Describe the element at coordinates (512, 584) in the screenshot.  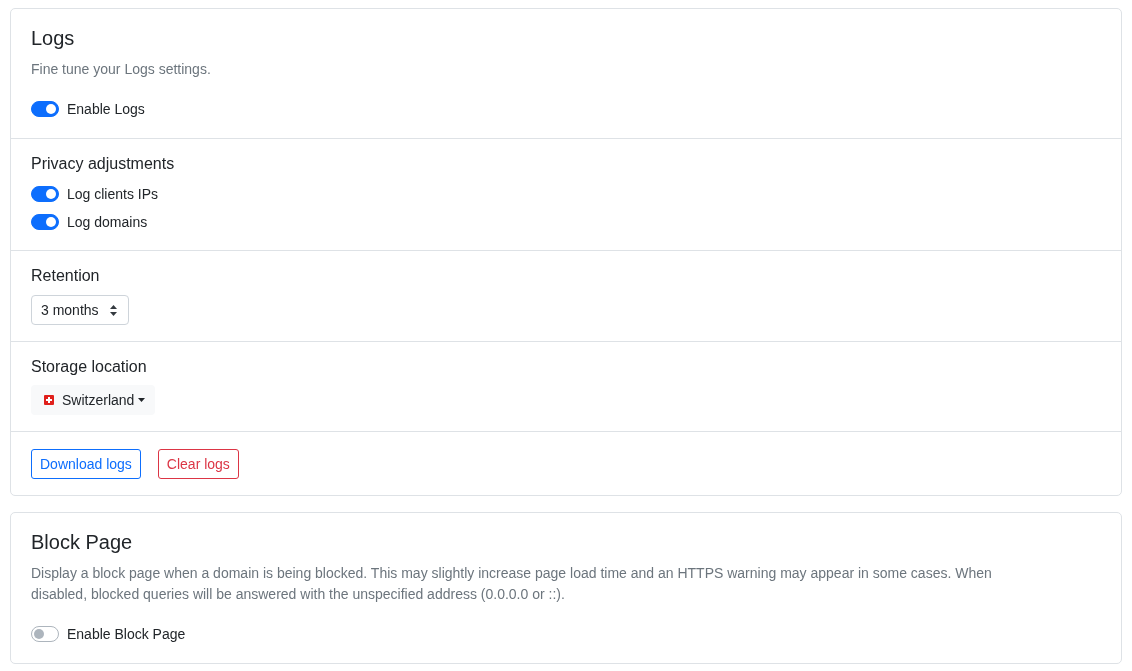
I see `card-description: Display a block page when a domain is being blocked. This may slightly increase page load time and an HTTPS warning may appear in some cases. When disabled, blocked queries will be answered with the unspecified address (0.0.0.0 or ::).` at that location.